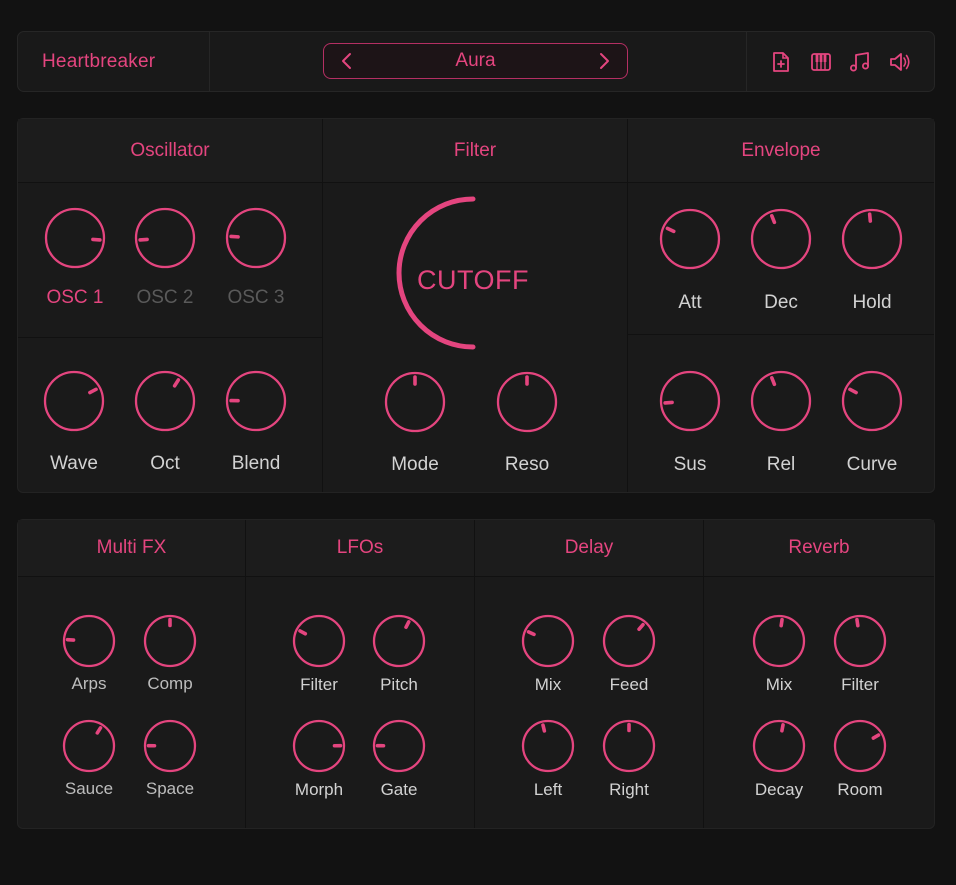 The width and height of the screenshot is (956, 885). What do you see at coordinates (475, 151) in the screenshot?
I see `section-title-filter: Filter` at bounding box center [475, 151].